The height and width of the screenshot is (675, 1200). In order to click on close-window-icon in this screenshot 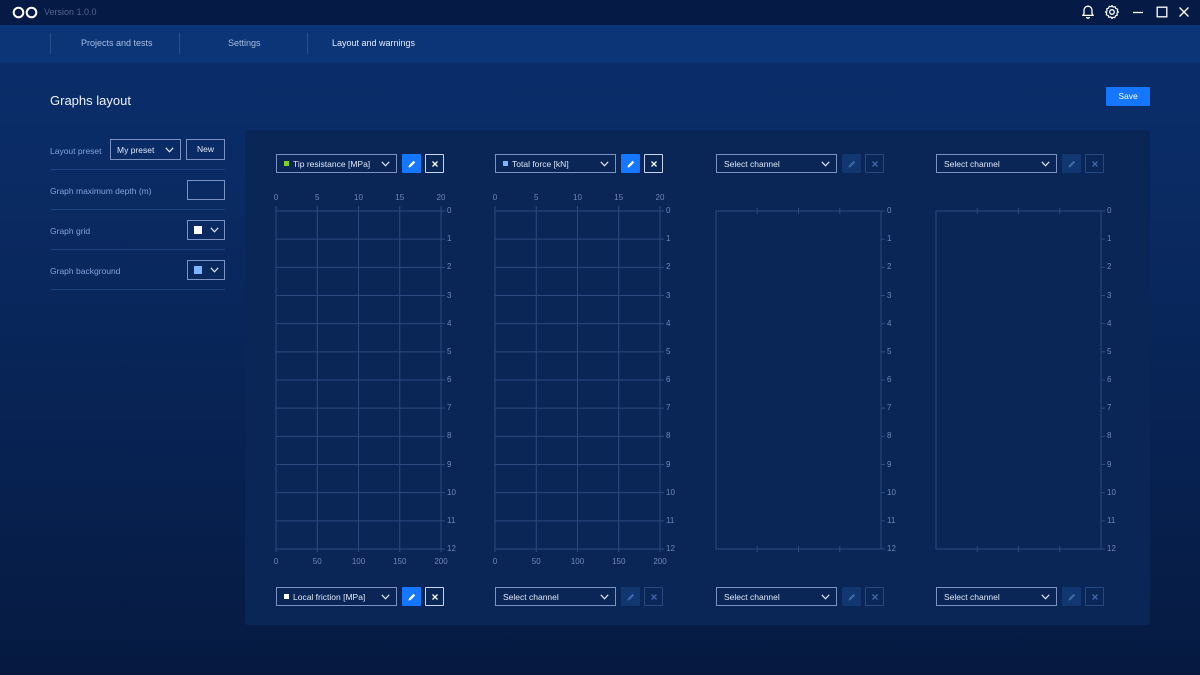, I will do `click(1184, 12)`.